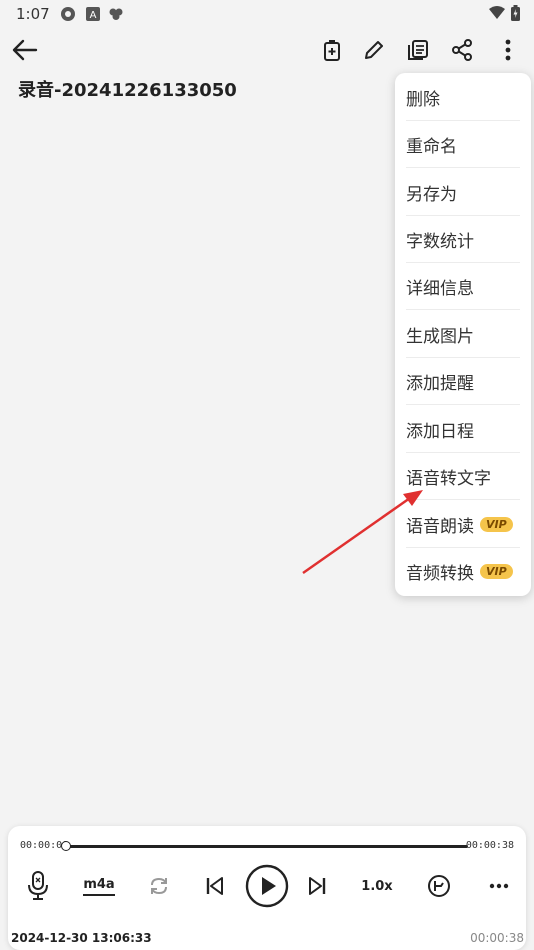  I want to click on menu-item-add-reminder: 添加提醒, so click(463, 381).